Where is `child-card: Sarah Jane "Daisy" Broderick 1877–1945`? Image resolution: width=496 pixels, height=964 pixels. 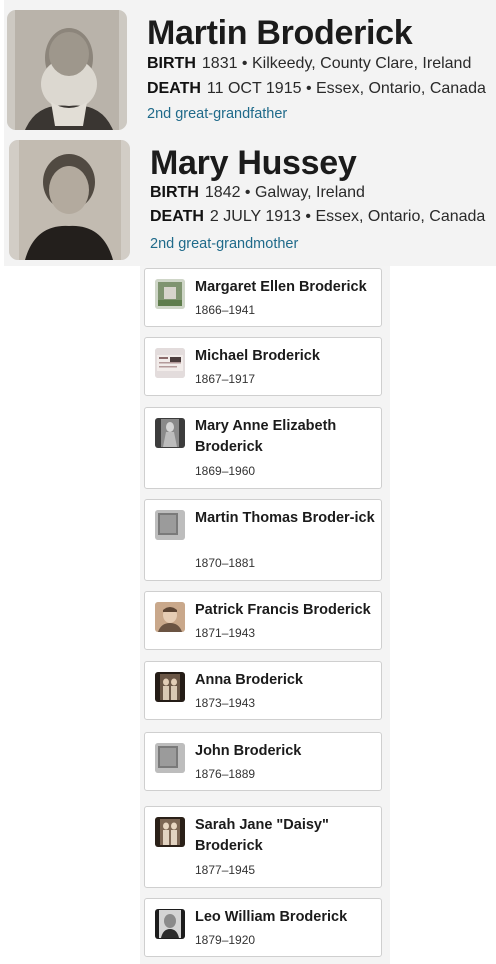
child-card: Sarah Jane "Daisy" Broderick 1877–1945 is located at coordinates (263, 847).